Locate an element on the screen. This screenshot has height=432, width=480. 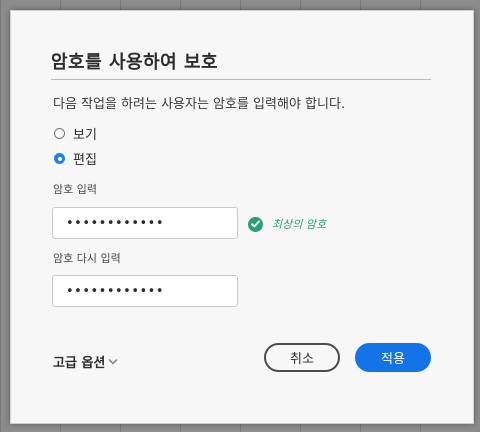
advanced-options-toggle: 고급 옵션 is located at coordinates (85, 361).